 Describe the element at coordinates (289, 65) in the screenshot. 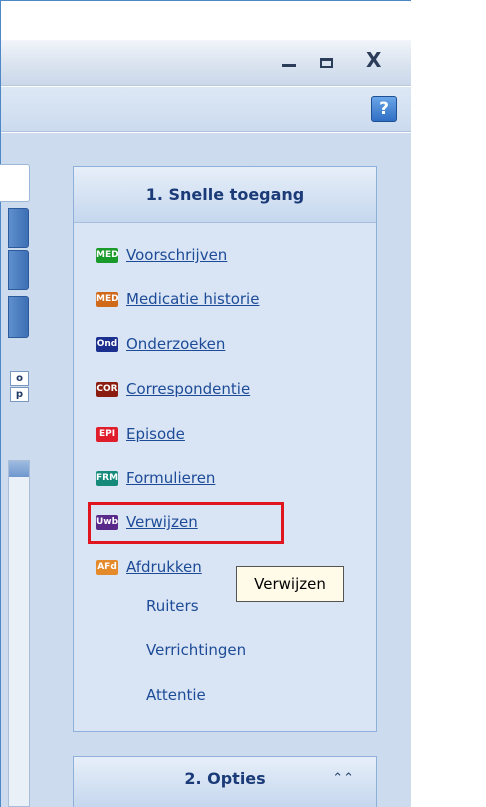

I see `minimize-button` at that location.